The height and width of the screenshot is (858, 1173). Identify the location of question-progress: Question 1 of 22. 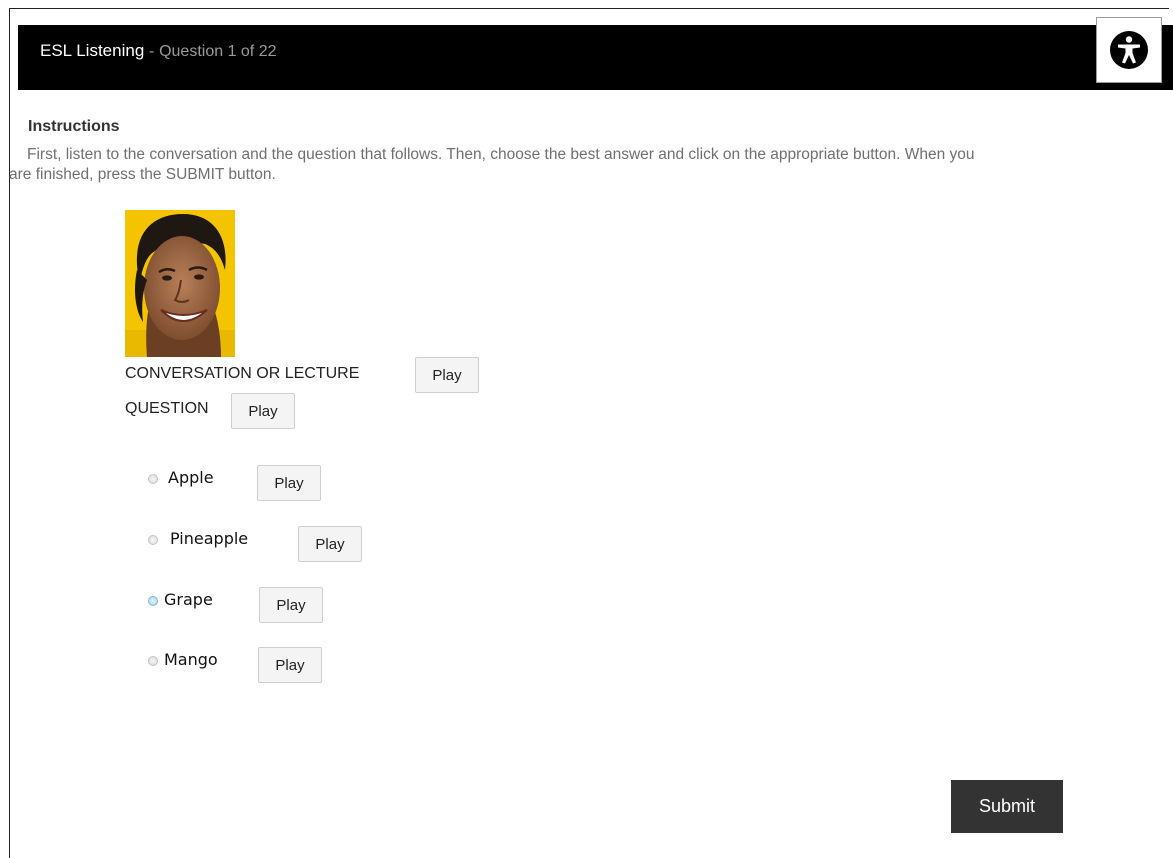
(218, 51).